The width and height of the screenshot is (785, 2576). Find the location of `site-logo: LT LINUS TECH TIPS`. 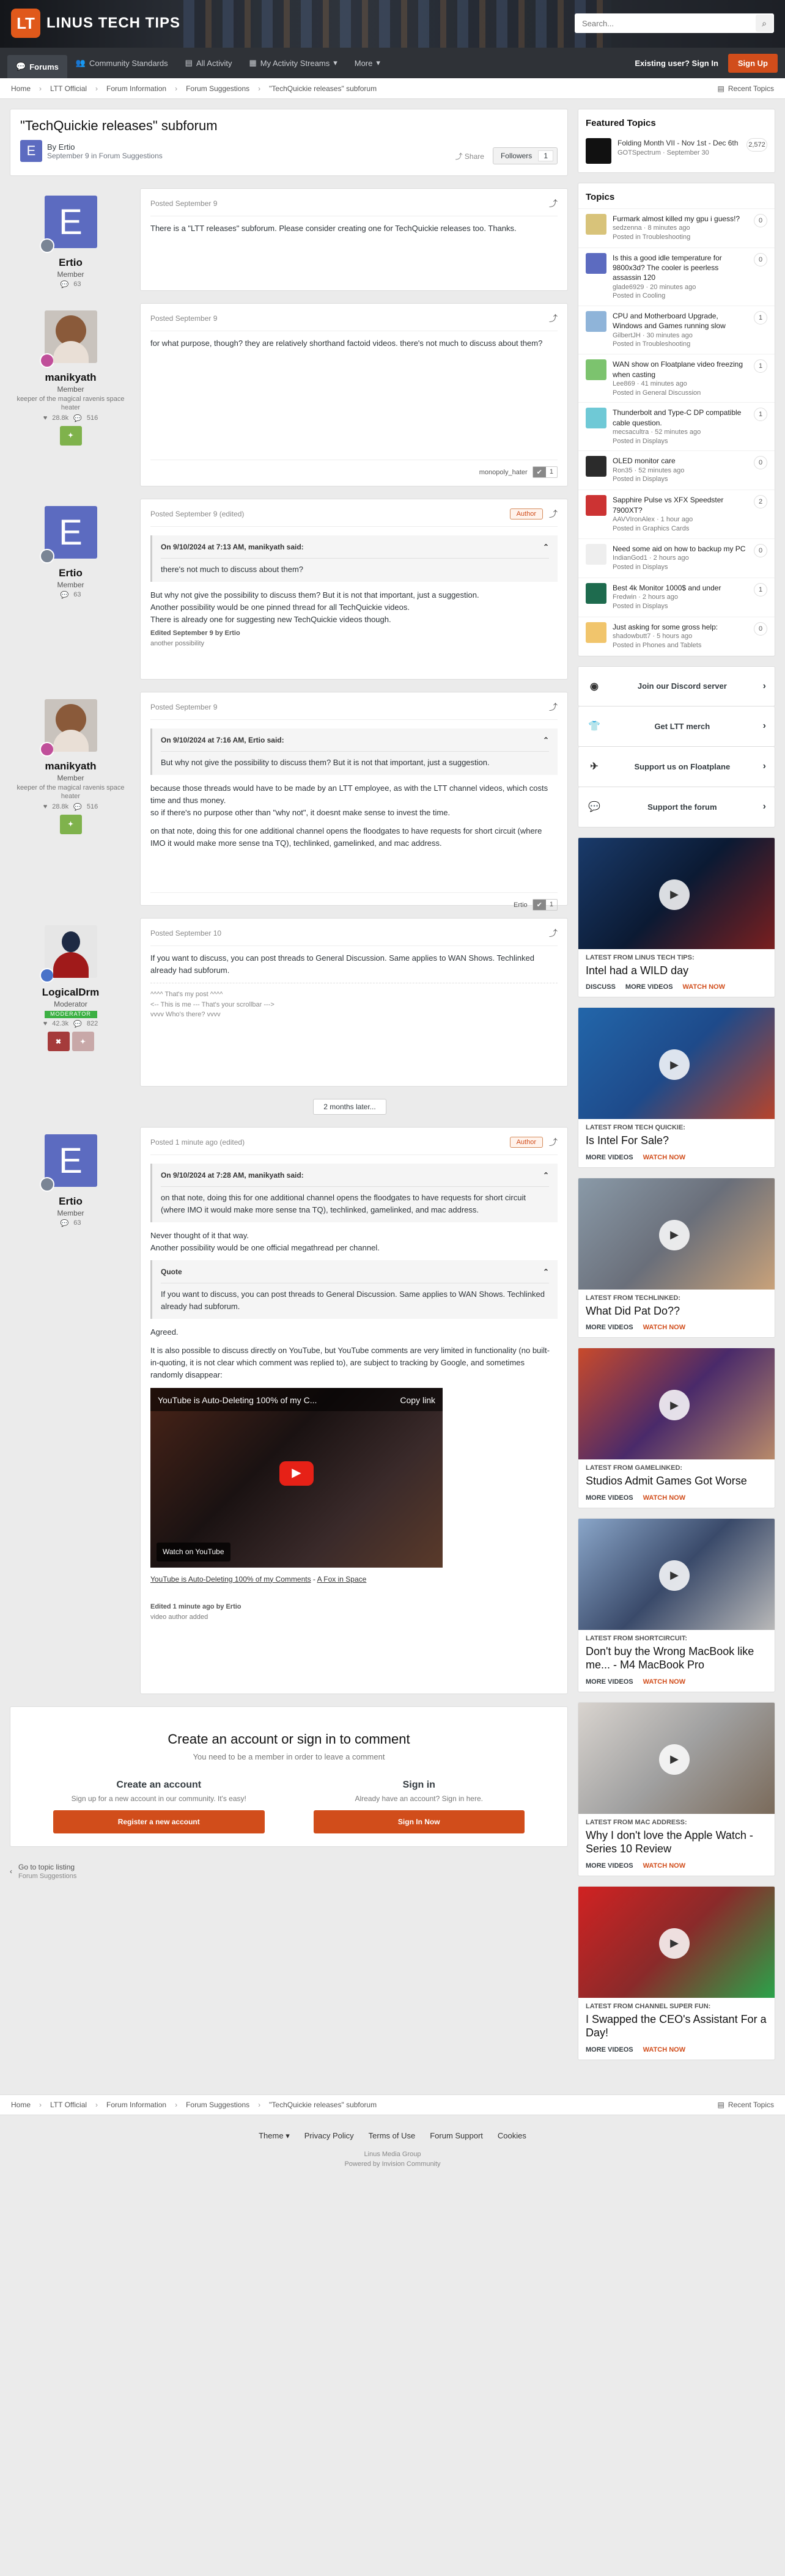

site-logo: LT LINUS TECH TIPS is located at coordinates (95, 23).